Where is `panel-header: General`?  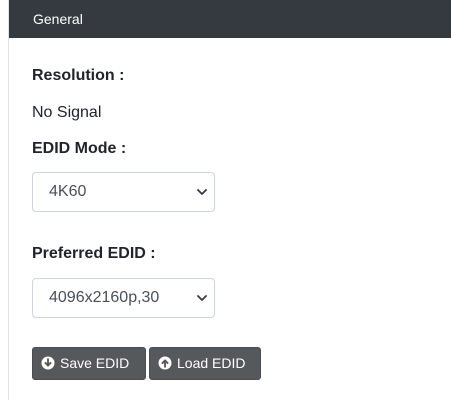 panel-header: General is located at coordinates (230, 19).